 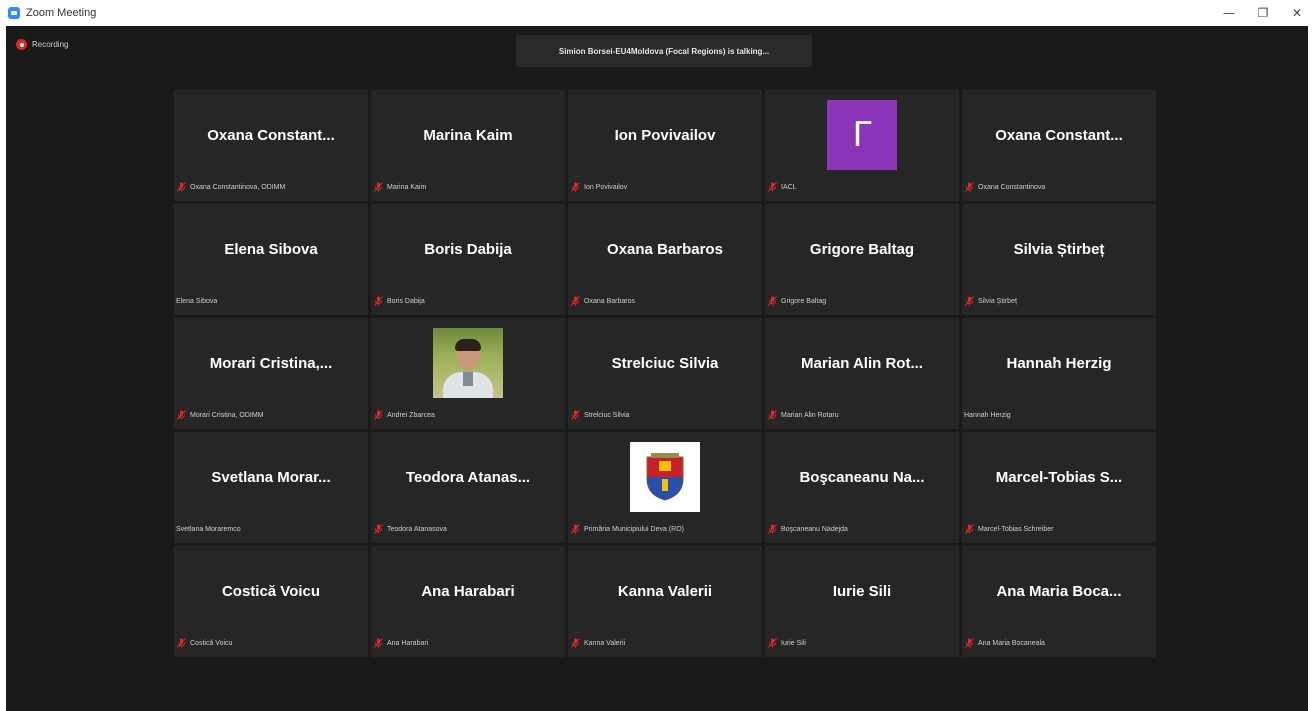 I want to click on participant-nameplate: Teodora Atanasova, so click(x=409, y=529).